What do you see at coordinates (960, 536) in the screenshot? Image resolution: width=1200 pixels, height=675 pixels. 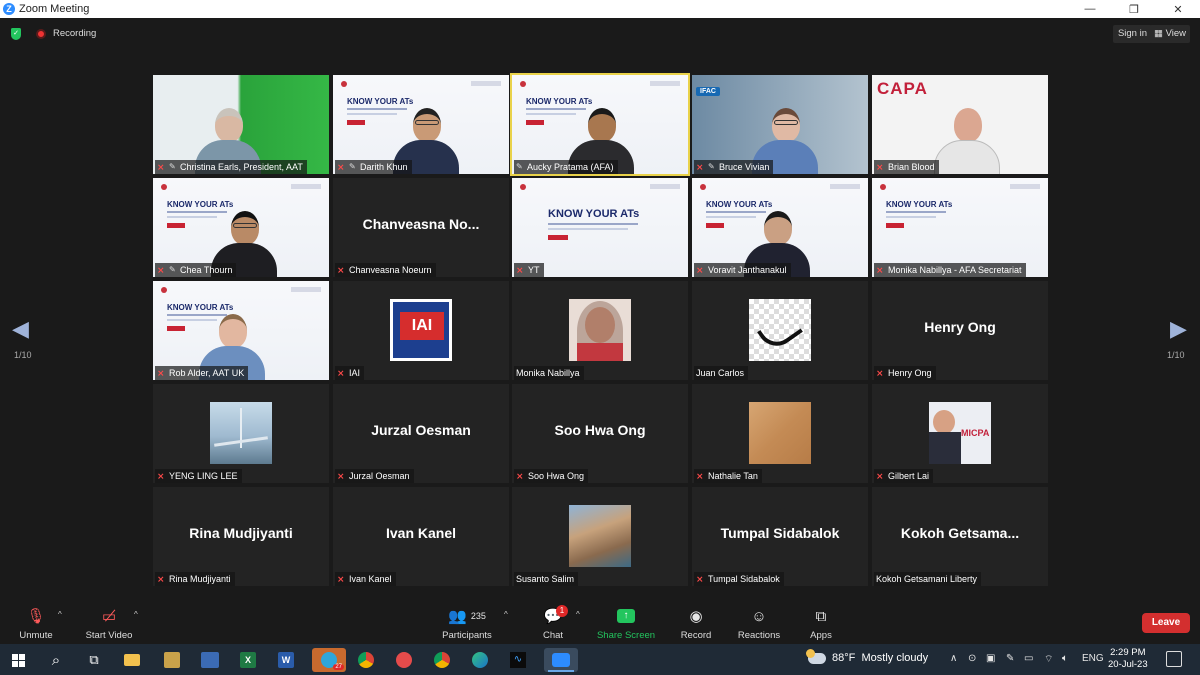 I see `participant-tile: Kokoh Getsama... Kokoh Getsamani Liberty` at bounding box center [960, 536].